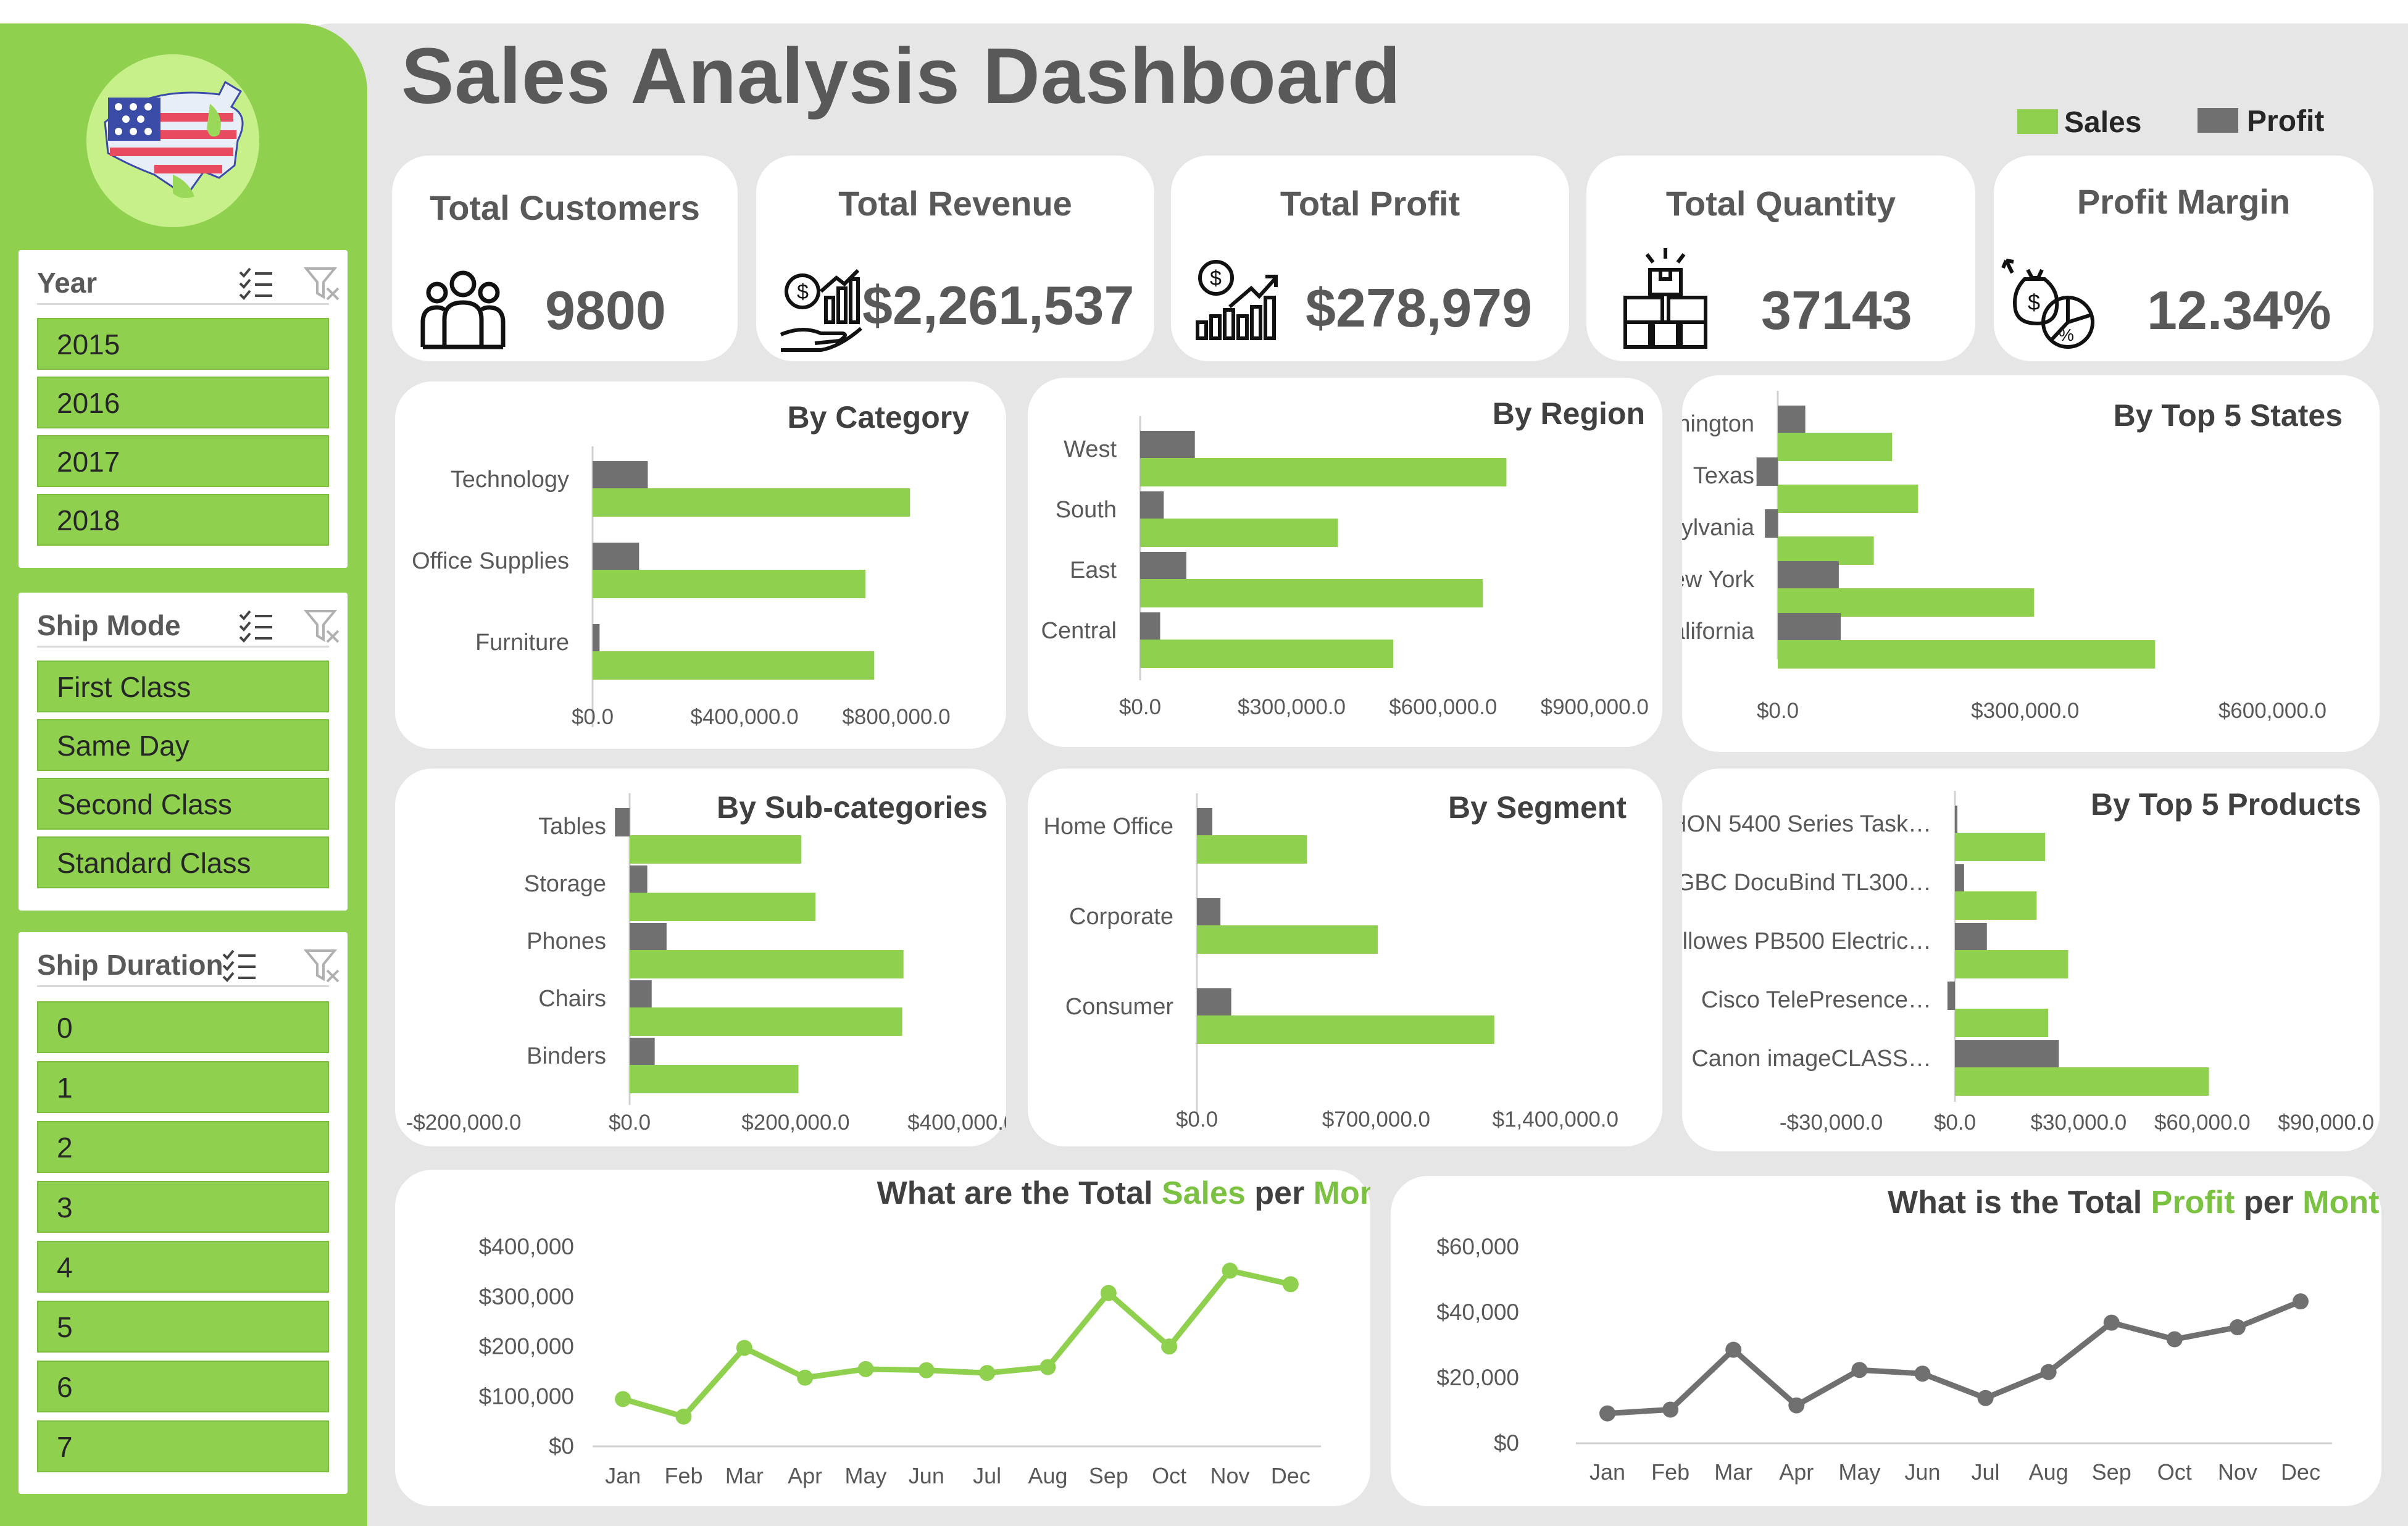 The image size is (2408, 1526). I want to click on category-label: California, so click(1718, 631).